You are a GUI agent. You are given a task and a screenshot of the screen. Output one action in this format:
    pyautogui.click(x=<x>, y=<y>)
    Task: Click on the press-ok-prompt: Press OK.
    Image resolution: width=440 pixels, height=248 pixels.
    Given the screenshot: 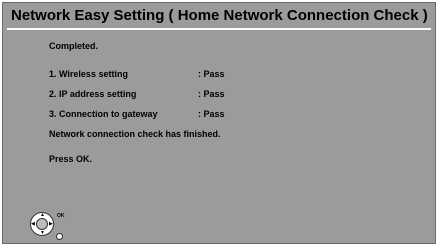 What is the action you would take?
    pyautogui.click(x=71, y=159)
    